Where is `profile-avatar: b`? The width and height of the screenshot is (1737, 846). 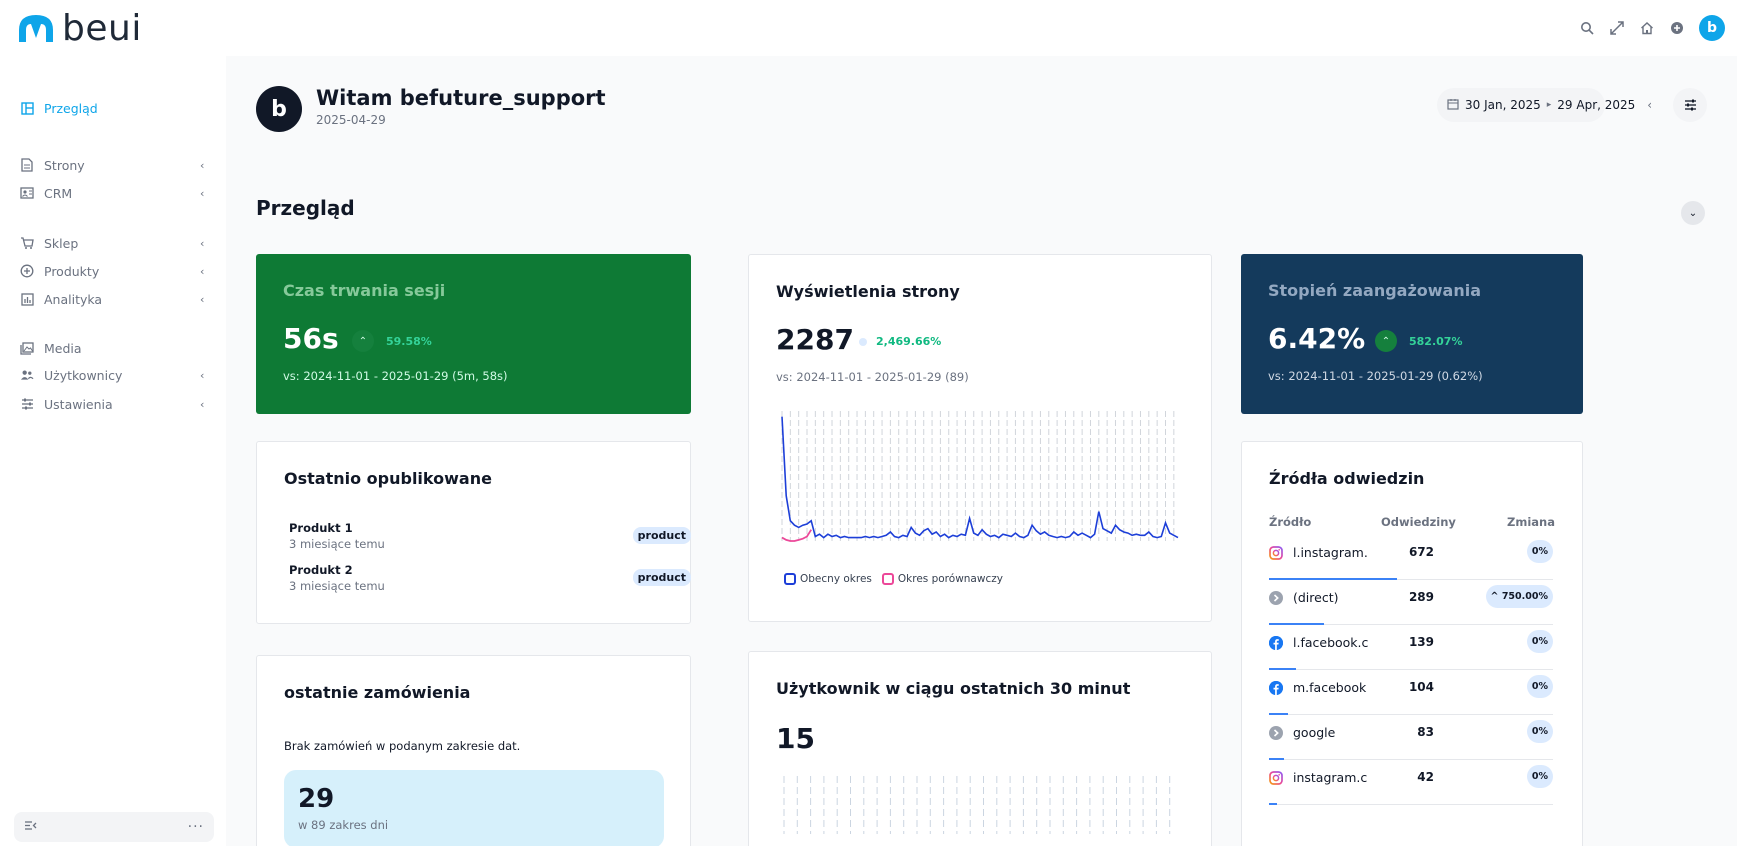
profile-avatar: b is located at coordinates (279, 109).